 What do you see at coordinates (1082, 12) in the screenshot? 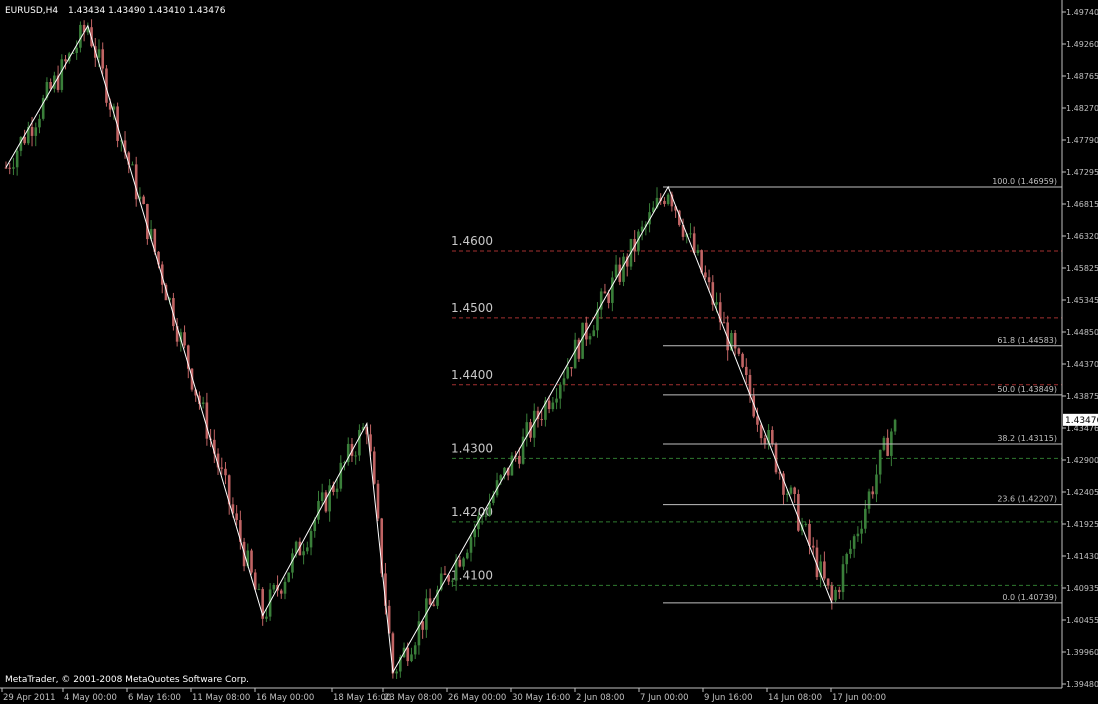
I see `price-tick-label: 1.49740` at bounding box center [1082, 12].